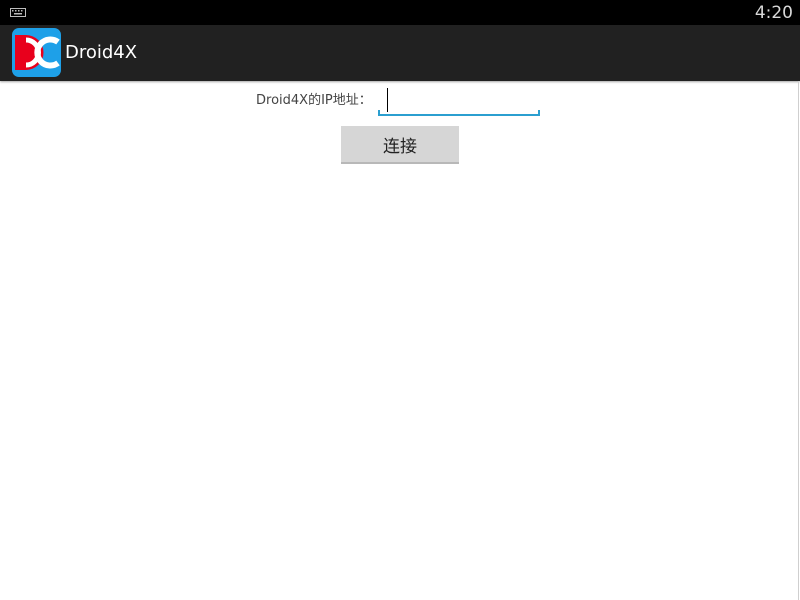 This screenshot has height=600, width=800. I want to click on ip-input-underline-right-tick, so click(539, 113).